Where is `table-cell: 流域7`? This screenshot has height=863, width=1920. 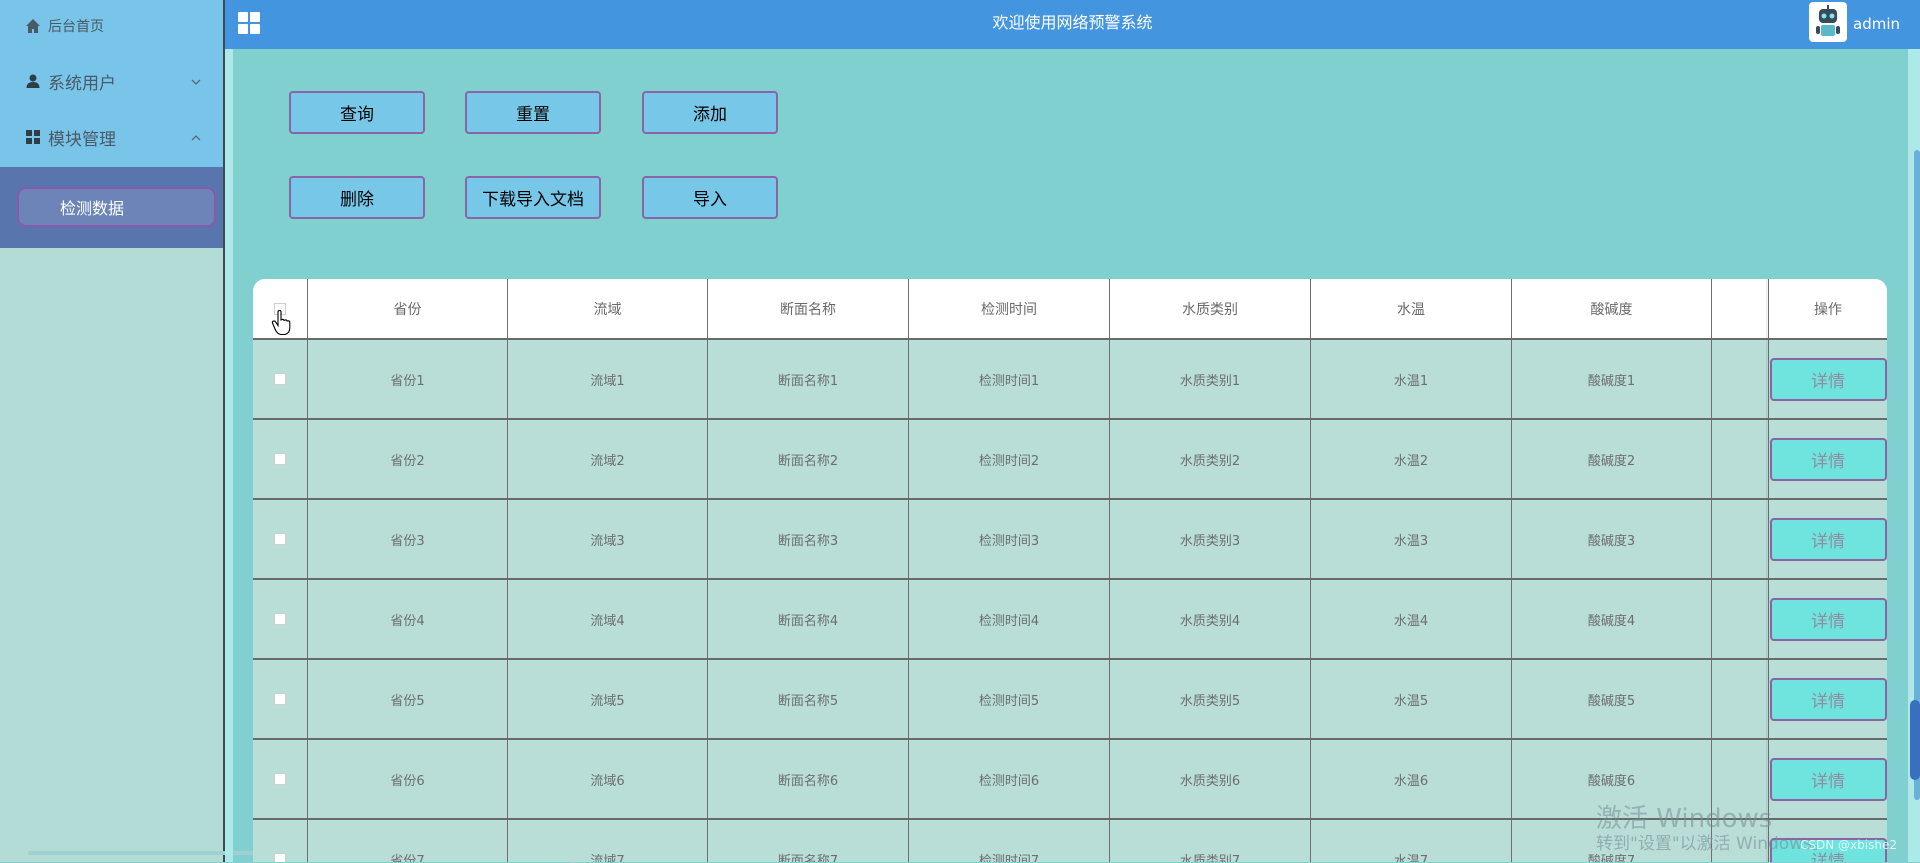 table-cell: 流域7 is located at coordinates (608, 841).